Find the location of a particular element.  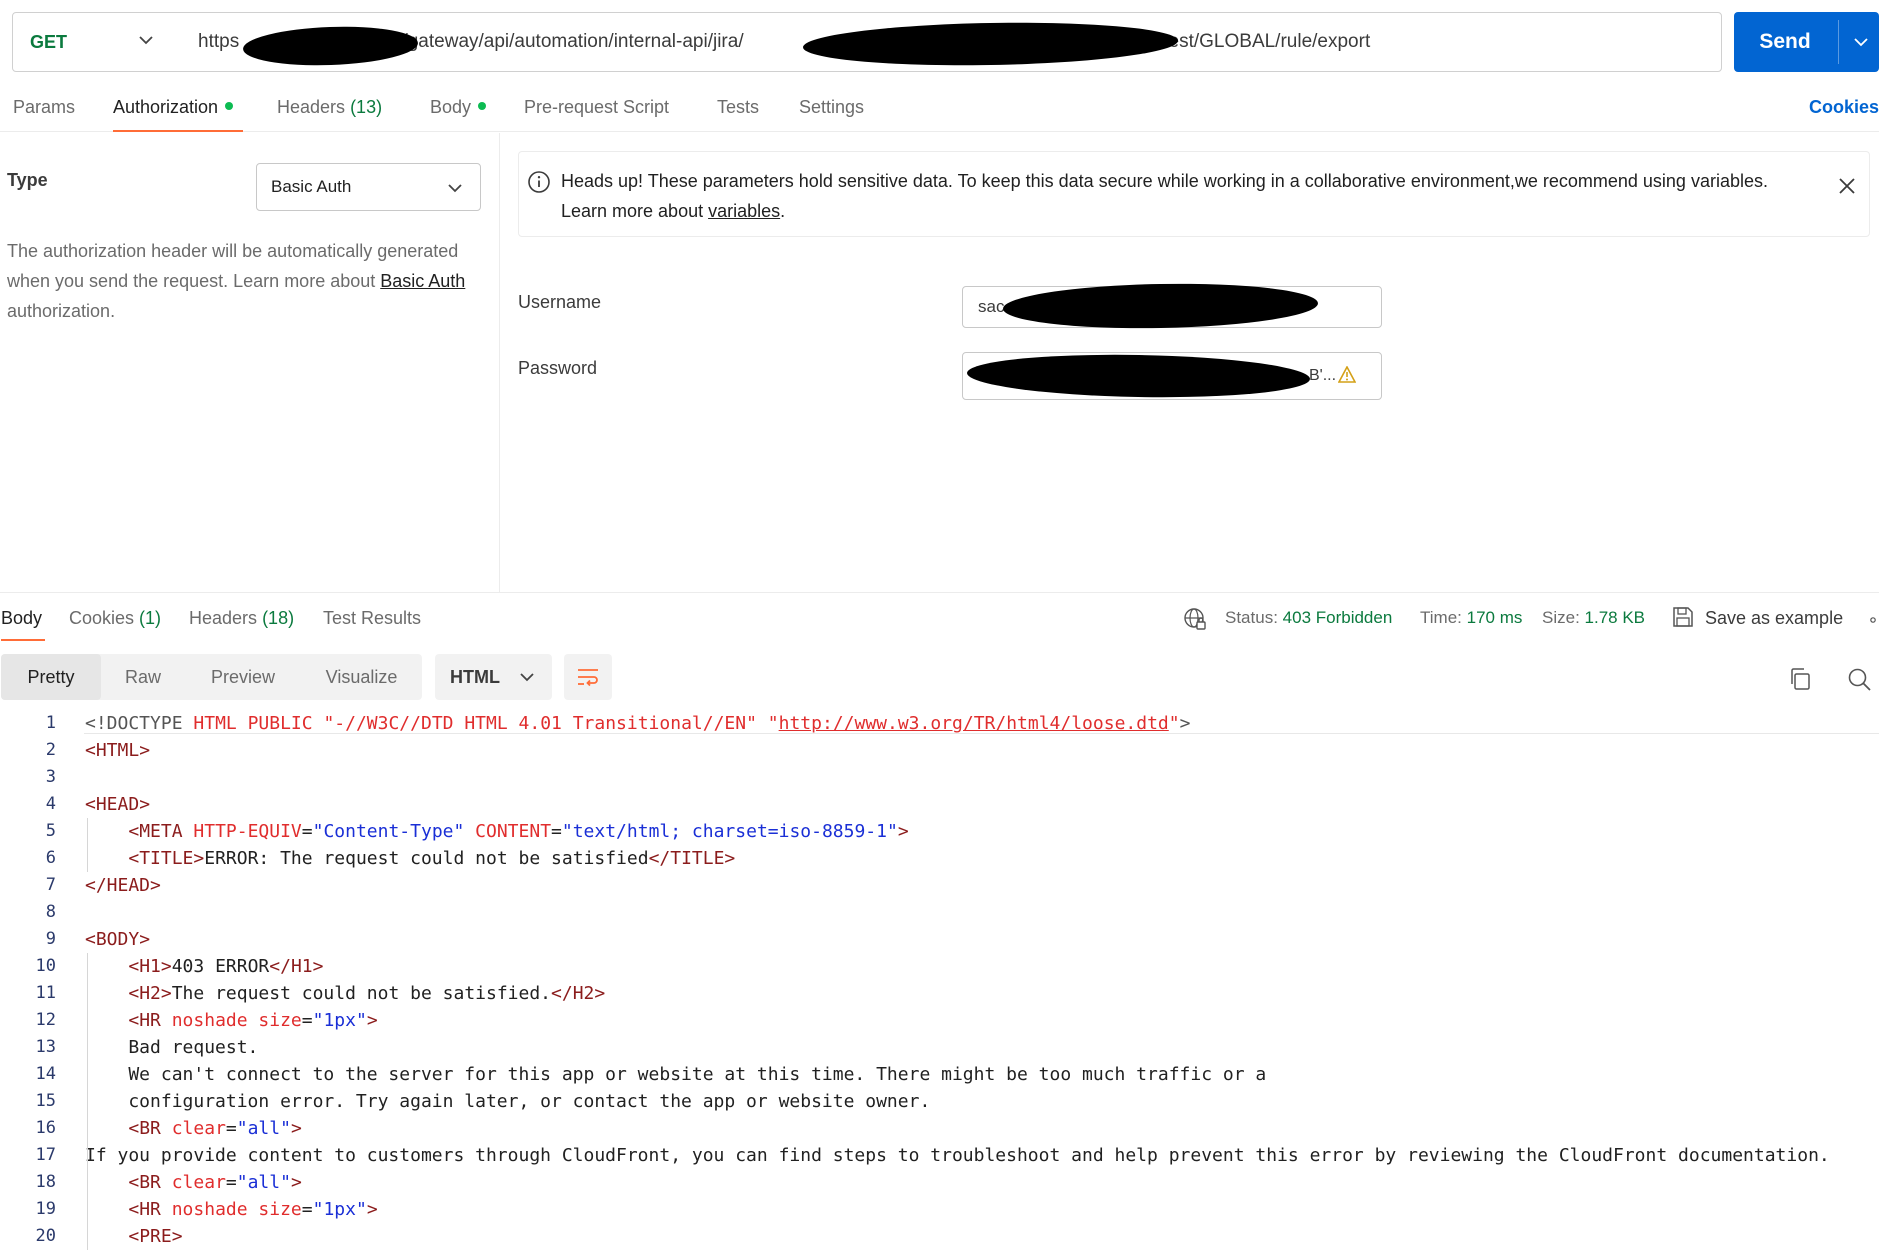

response-tab-cookies: Cookies (1) is located at coordinates (115, 618).